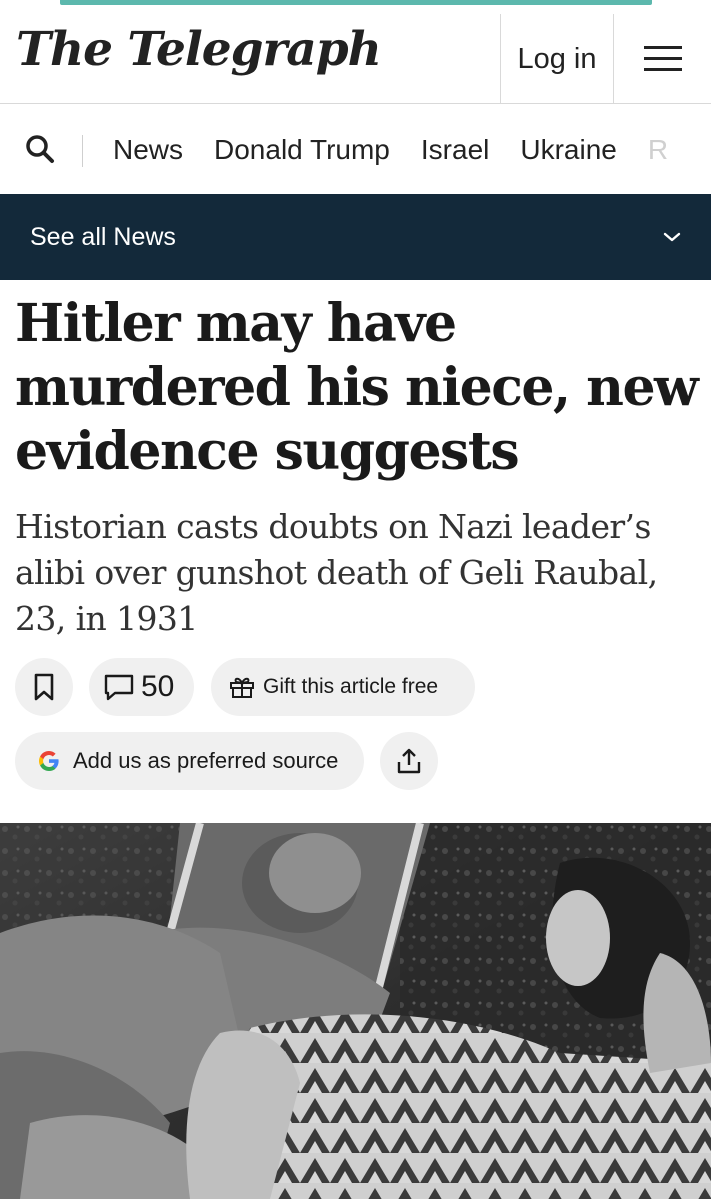 The image size is (711, 1199). Describe the element at coordinates (351, 686) in the screenshot. I see `gift-article-label: Gift this article free` at that location.